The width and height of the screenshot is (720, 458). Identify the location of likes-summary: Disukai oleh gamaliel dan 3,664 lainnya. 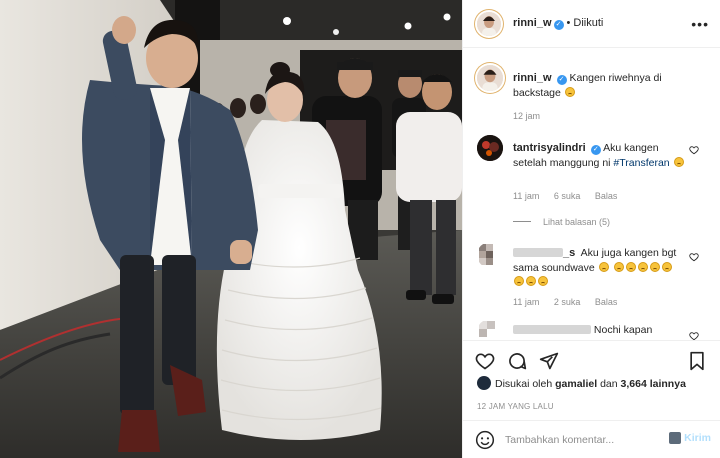
(581, 383).